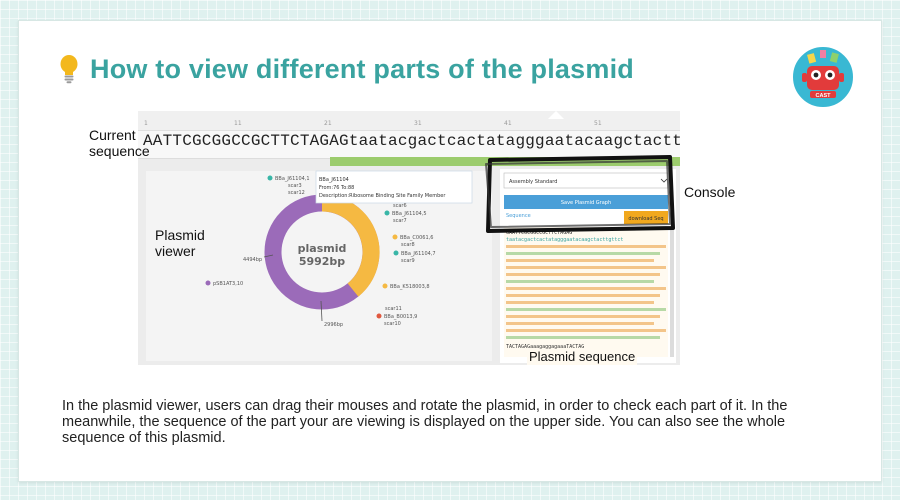 This screenshot has width=900, height=500. Describe the element at coordinates (119, 143) in the screenshot. I see `current-sequence-label: Current sequence` at that location.